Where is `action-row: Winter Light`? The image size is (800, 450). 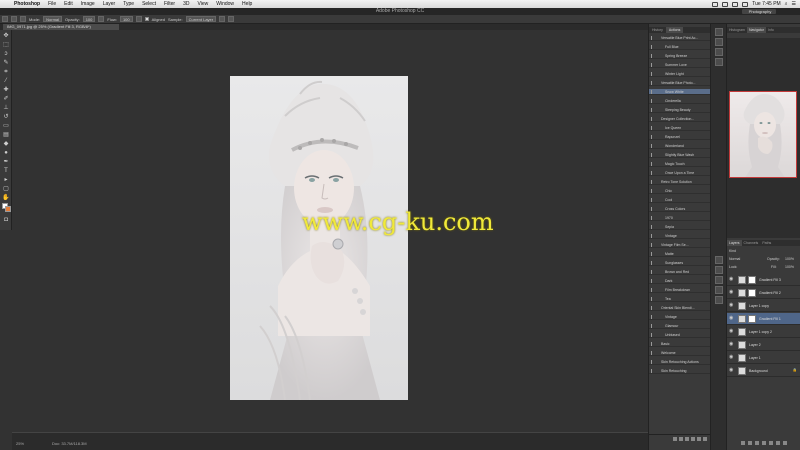 action-row: Winter Light is located at coordinates (680, 74).